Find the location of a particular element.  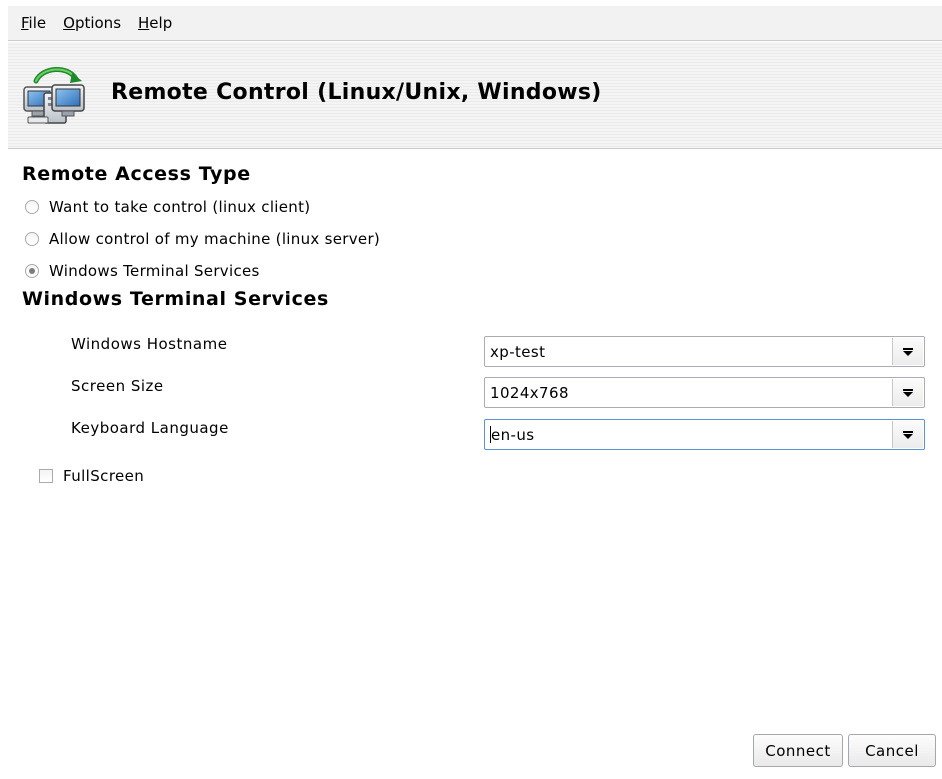

page-title: Remote Control (Linux/Unix, Windows) is located at coordinates (356, 92).